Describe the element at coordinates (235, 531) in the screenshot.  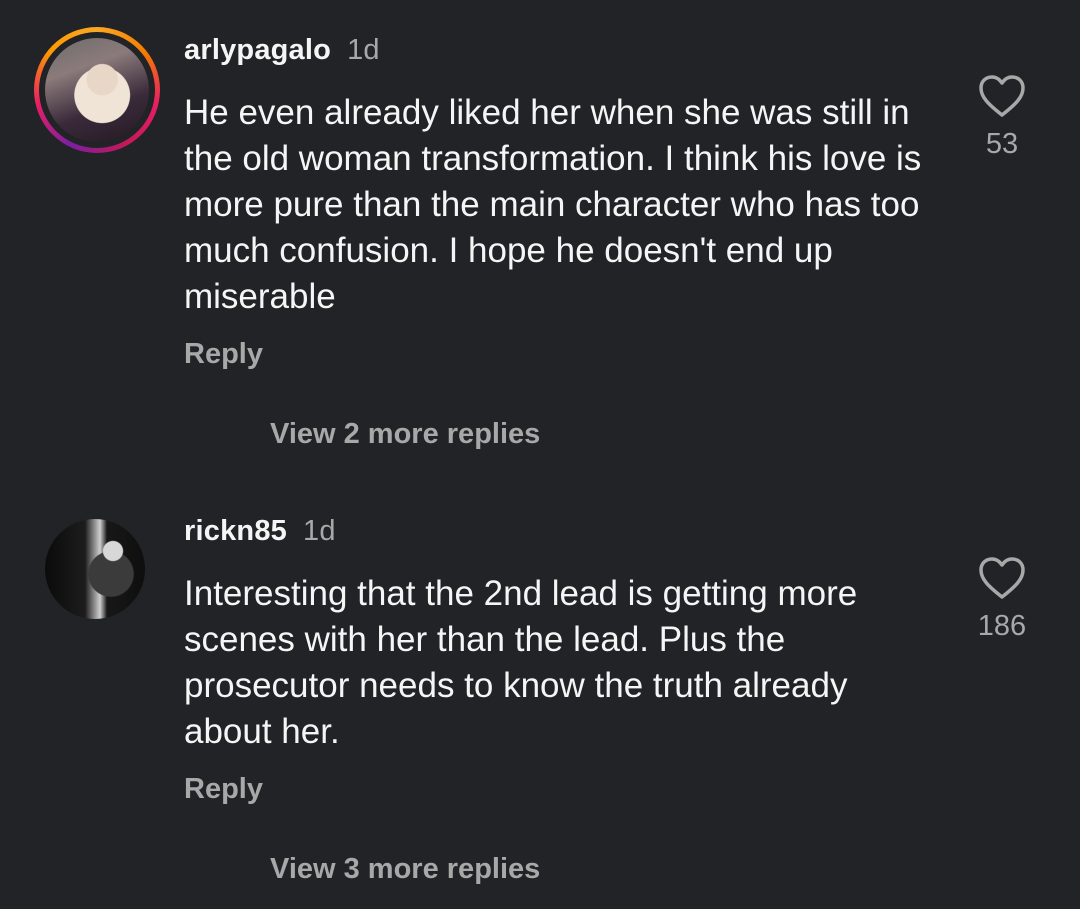
I see `username: rickn85` at that location.